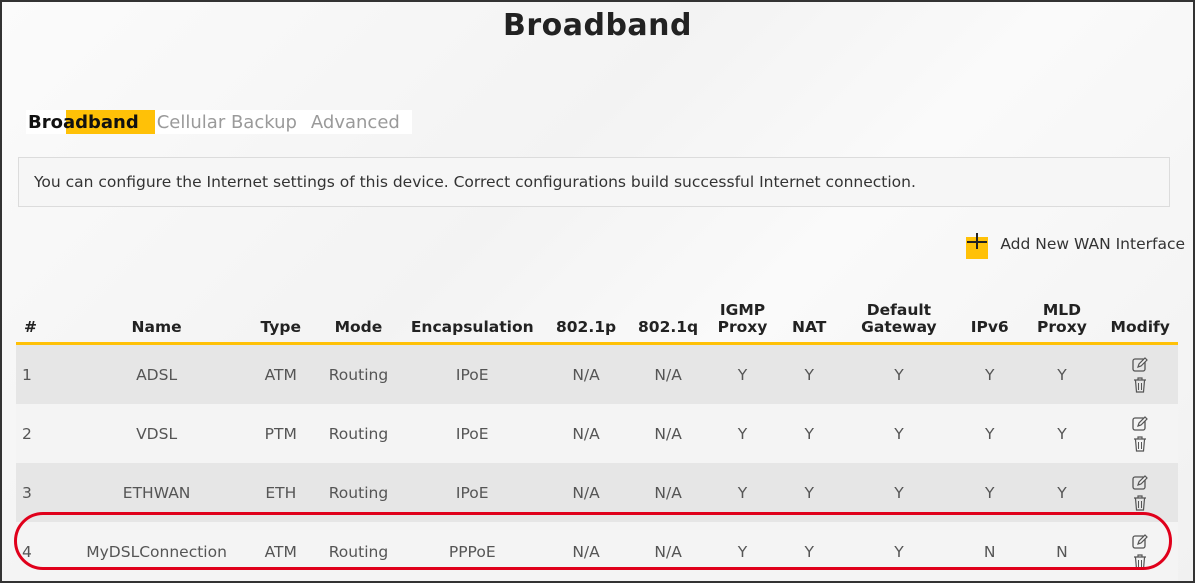 The image size is (1195, 583). Describe the element at coordinates (280, 433) in the screenshot. I see `cell-type: PTM` at that location.